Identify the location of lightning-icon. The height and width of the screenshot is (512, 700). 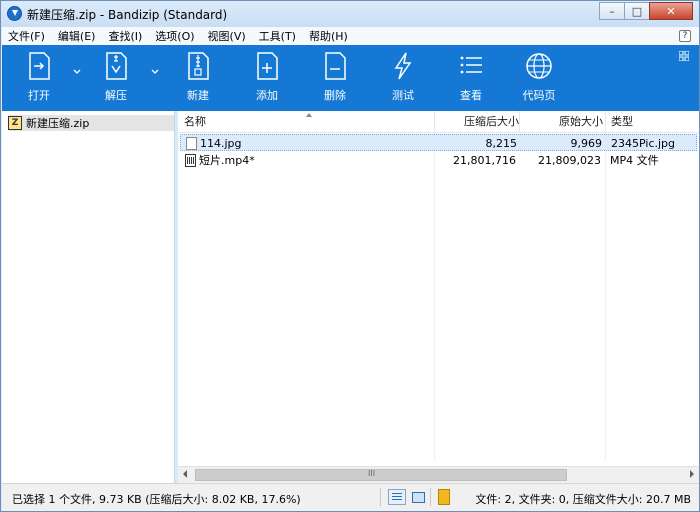
(403, 66).